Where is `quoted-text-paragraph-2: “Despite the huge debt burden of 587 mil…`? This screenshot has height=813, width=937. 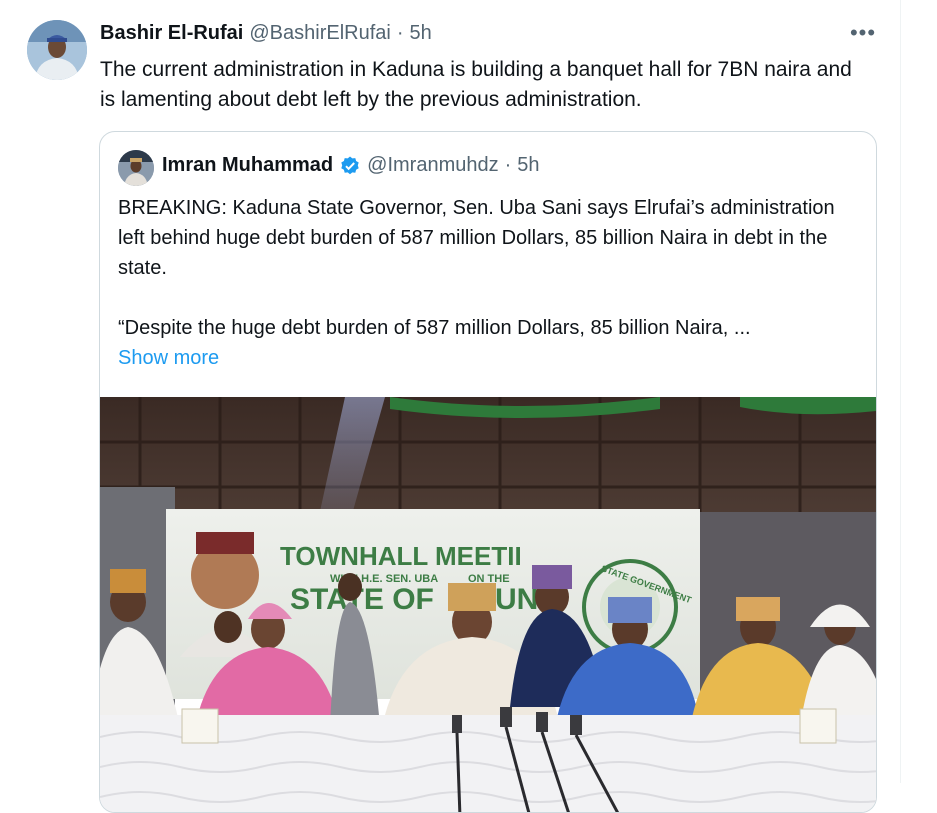
quoted-text-paragraph-2: “Despite the huge debt burden of 587 mil… is located at coordinates (434, 328).